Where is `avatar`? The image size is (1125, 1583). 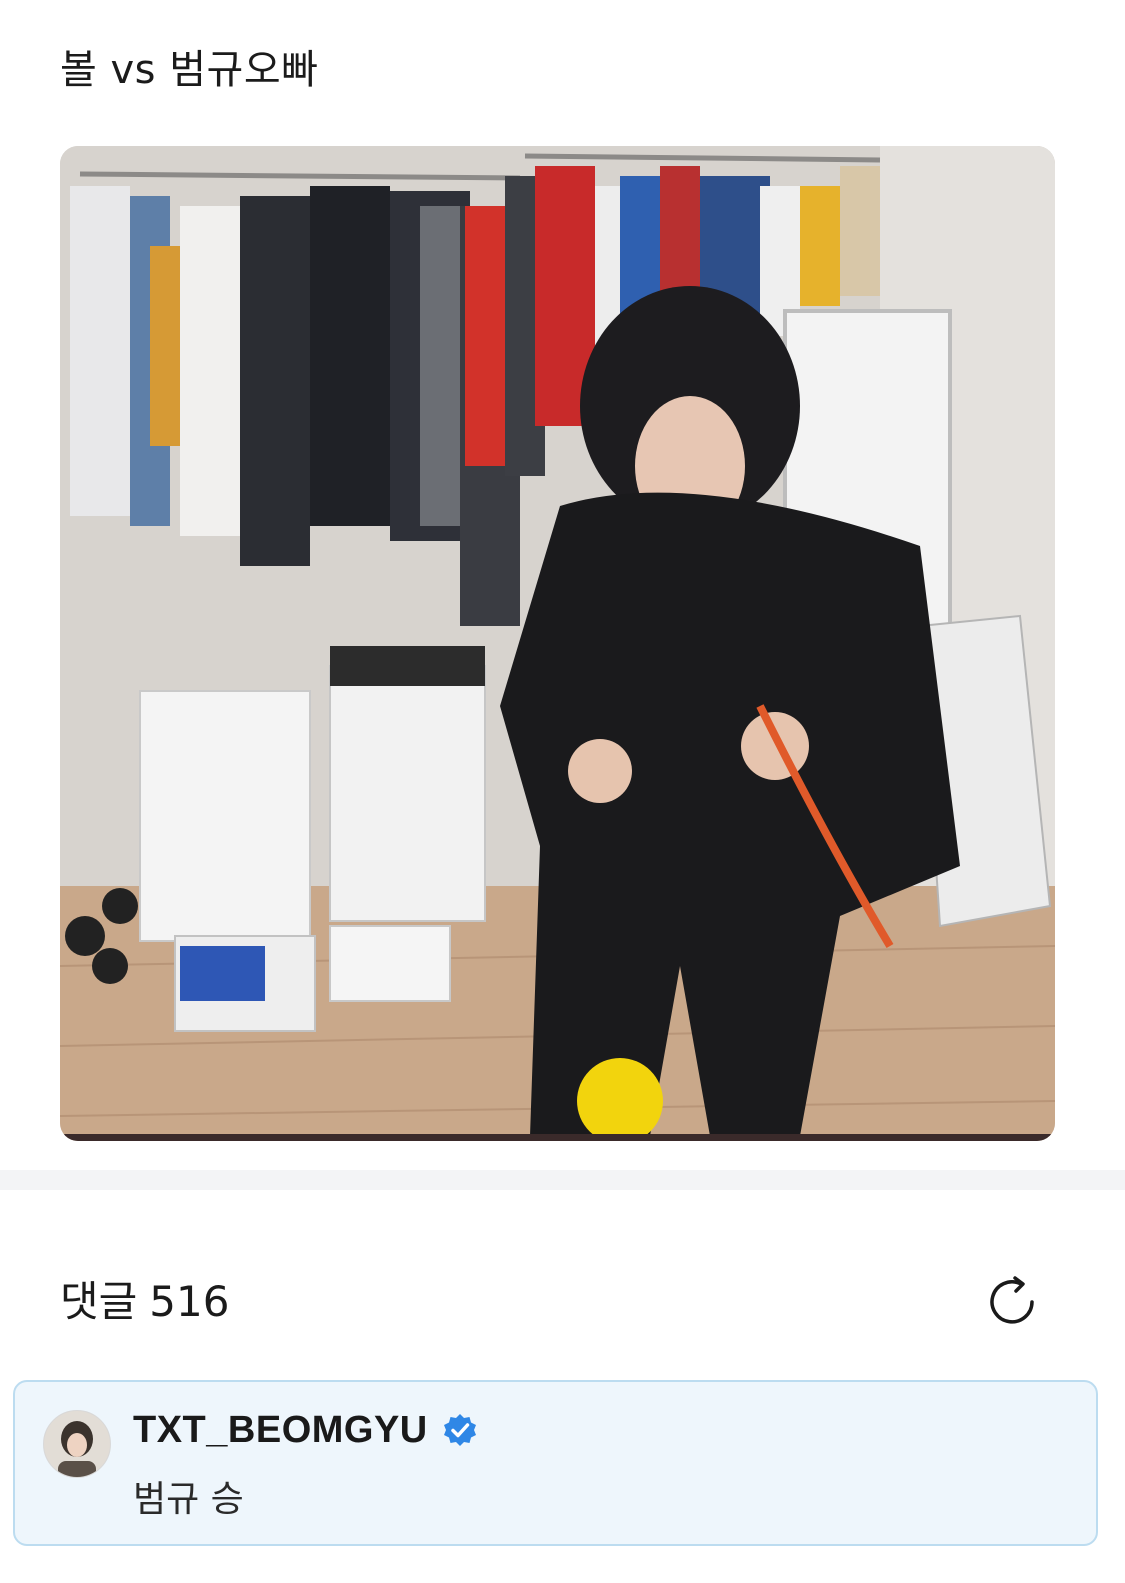
avatar is located at coordinates (77, 1444).